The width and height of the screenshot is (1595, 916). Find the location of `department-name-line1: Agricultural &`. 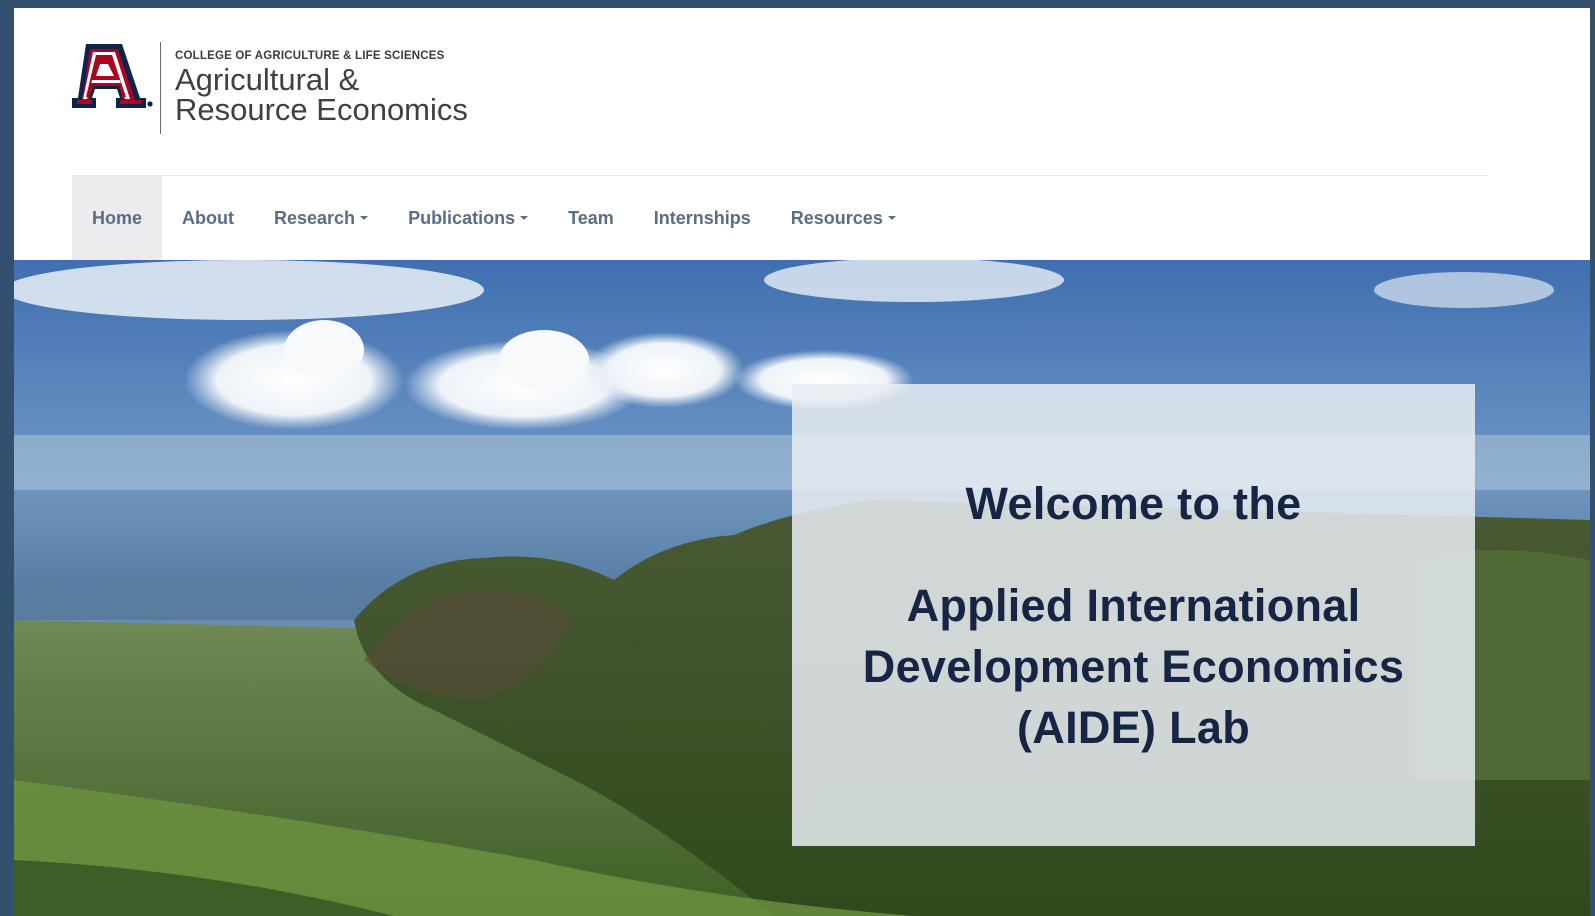

department-name-line1: Agricultural & is located at coordinates (267, 79).